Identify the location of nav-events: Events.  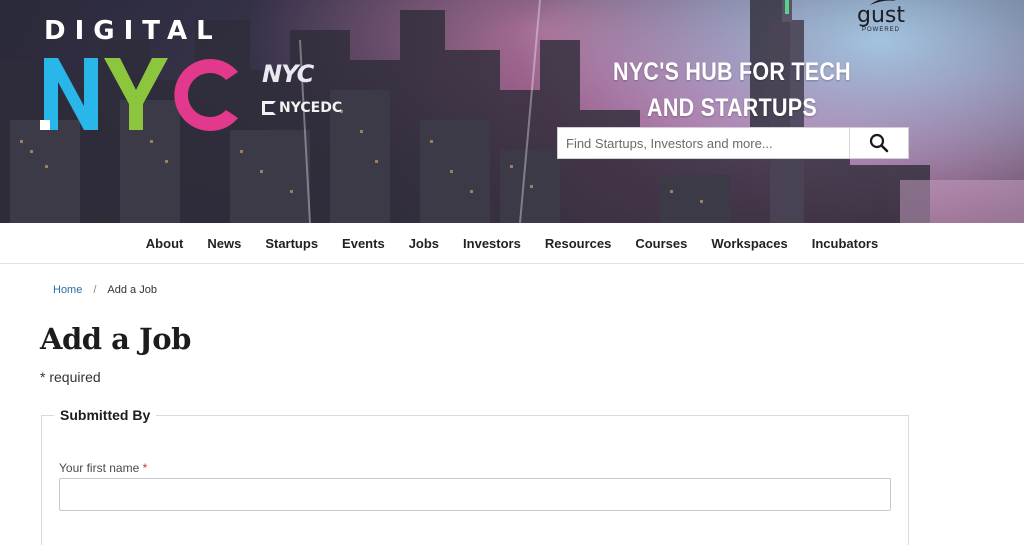
(363, 243).